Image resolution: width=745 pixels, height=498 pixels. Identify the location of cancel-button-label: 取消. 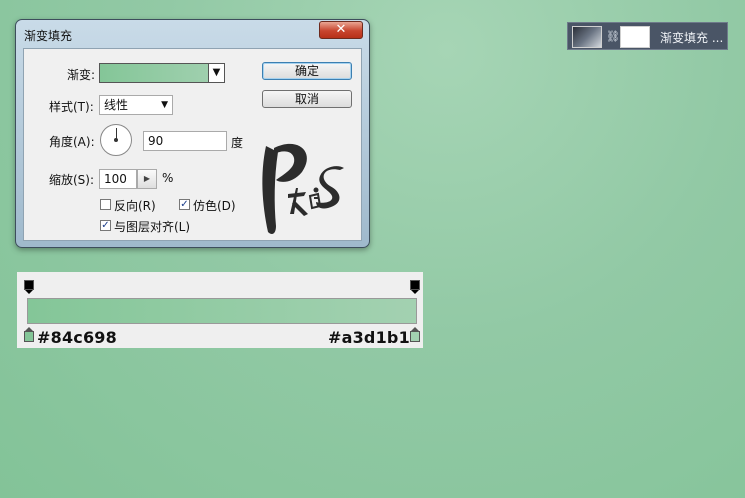
(306, 99).